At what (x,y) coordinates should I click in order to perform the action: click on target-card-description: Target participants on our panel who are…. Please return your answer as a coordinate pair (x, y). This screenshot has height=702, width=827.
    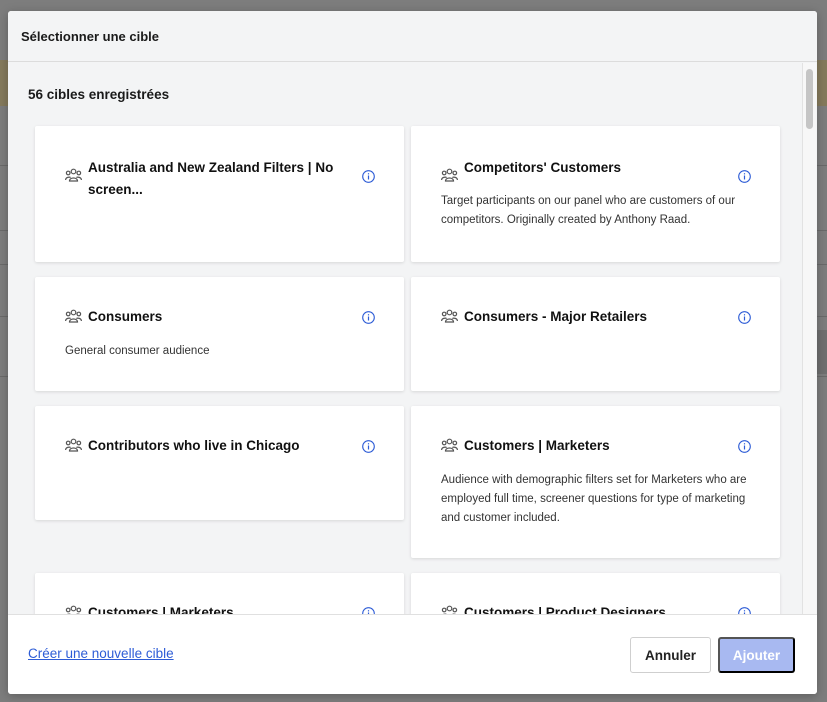
    Looking at the image, I should click on (588, 210).